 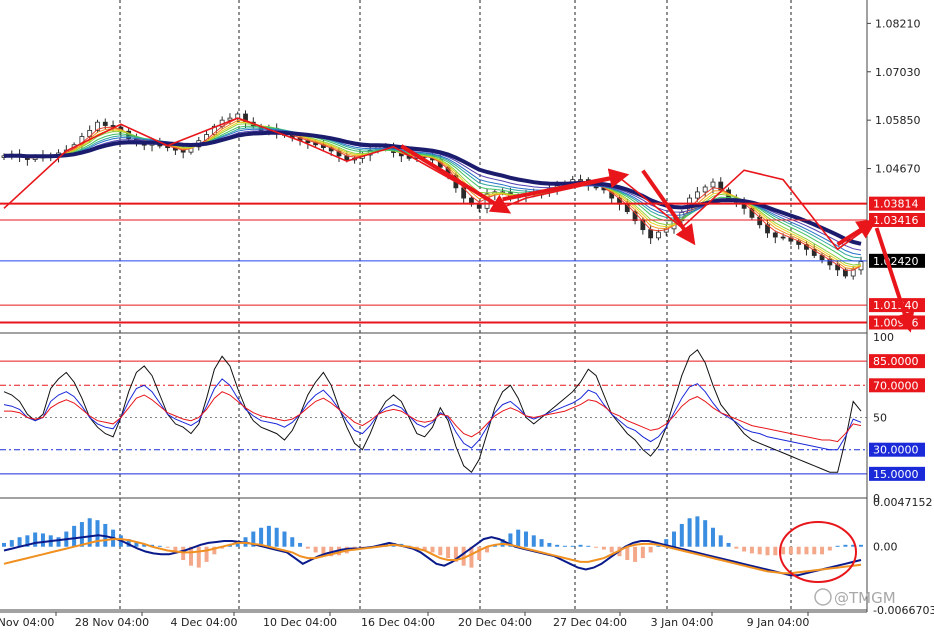 I want to click on price-tick-label: 1.08210, so click(x=898, y=23).